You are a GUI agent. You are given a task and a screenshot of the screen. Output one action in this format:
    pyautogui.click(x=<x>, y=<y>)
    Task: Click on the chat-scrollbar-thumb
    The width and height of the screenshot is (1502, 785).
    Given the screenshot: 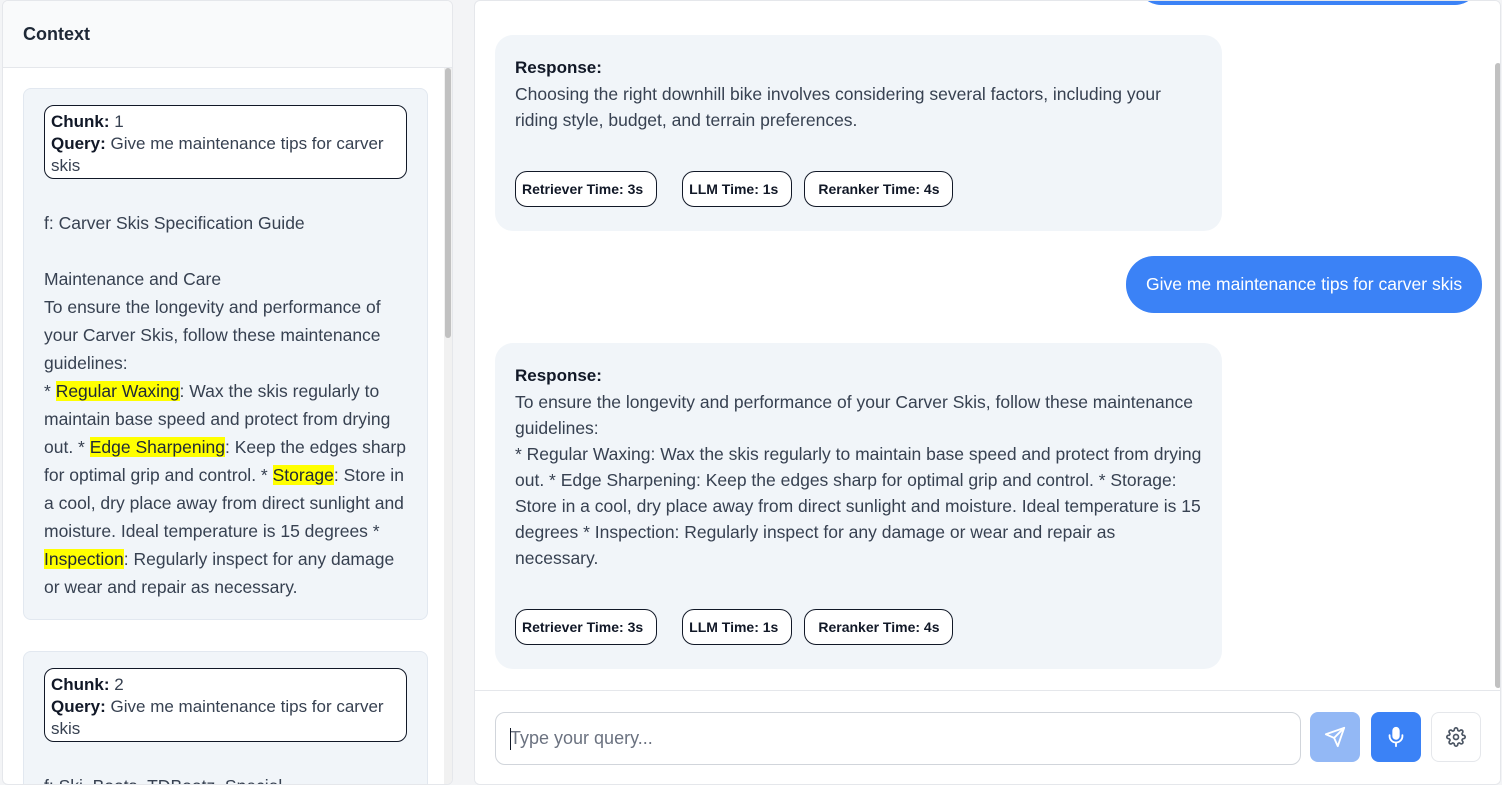 What is the action you would take?
    pyautogui.click(x=1497, y=375)
    